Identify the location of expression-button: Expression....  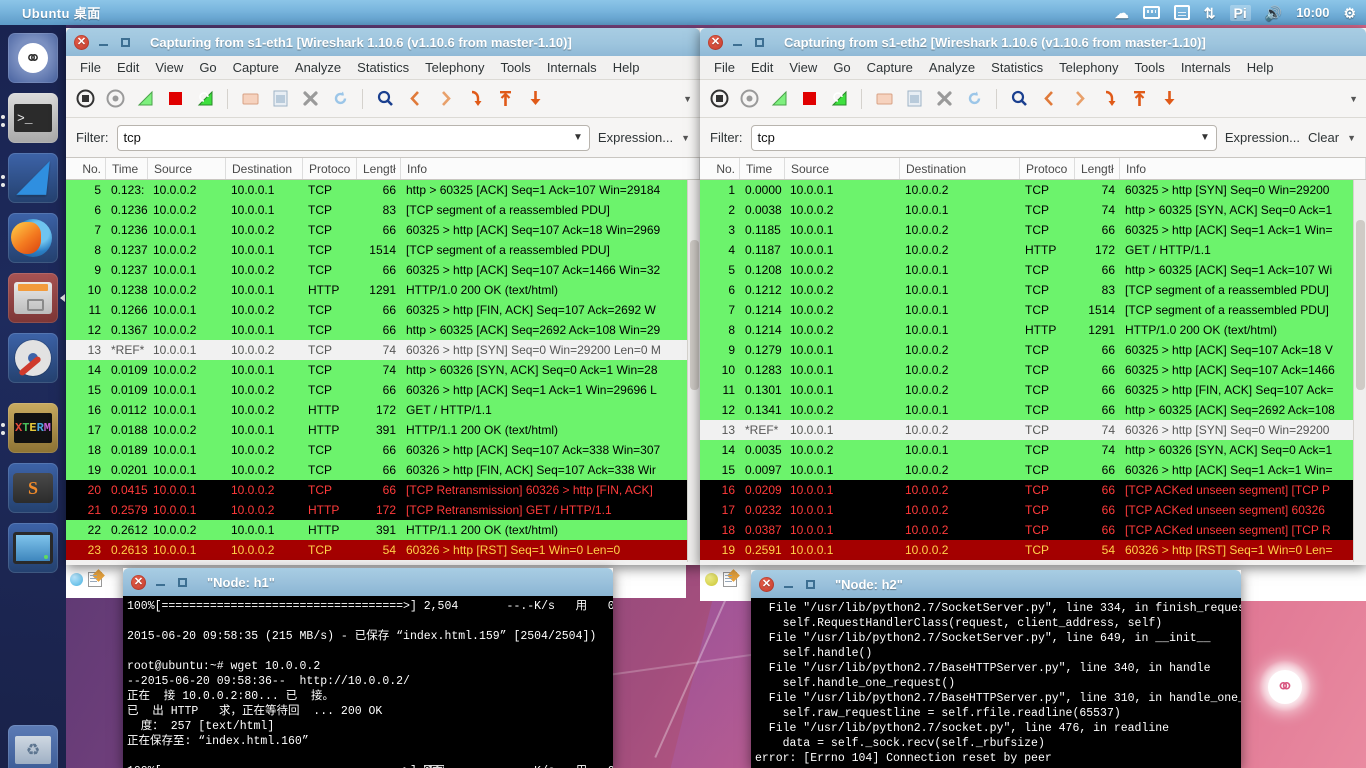
(1262, 137).